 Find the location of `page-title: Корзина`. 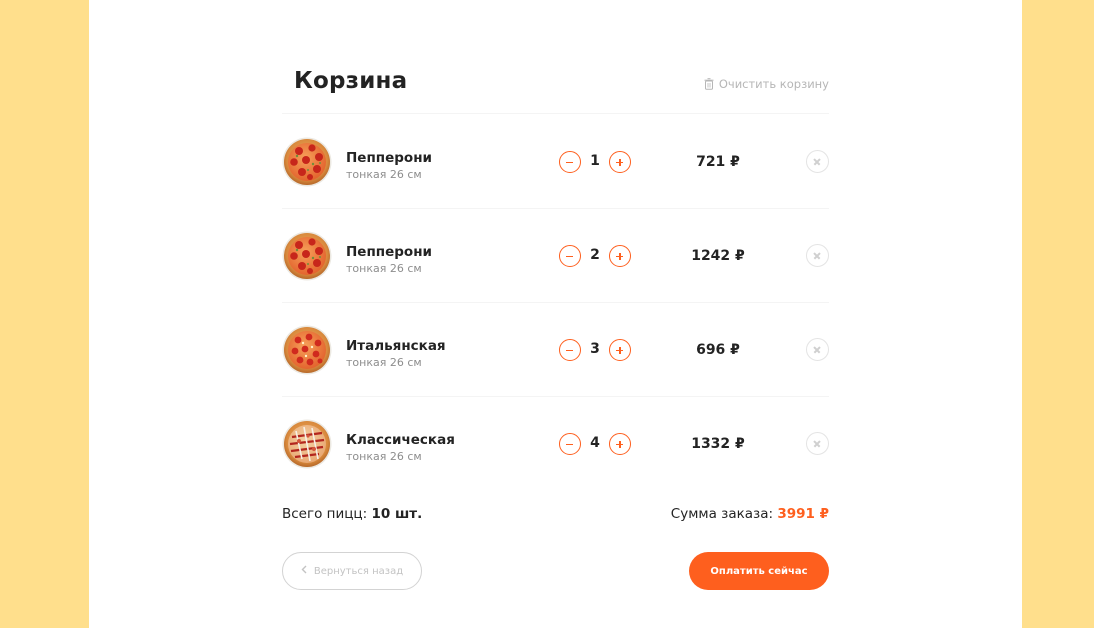

page-title: Корзина is located at coordinates (351, 81).